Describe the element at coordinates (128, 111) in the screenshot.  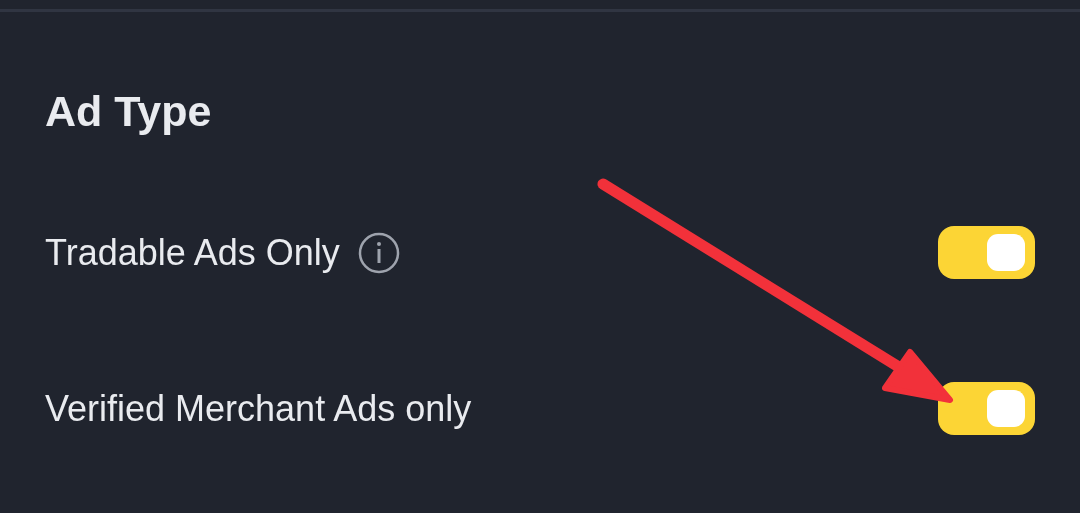
I see `section-title: Ad Type` at that location.